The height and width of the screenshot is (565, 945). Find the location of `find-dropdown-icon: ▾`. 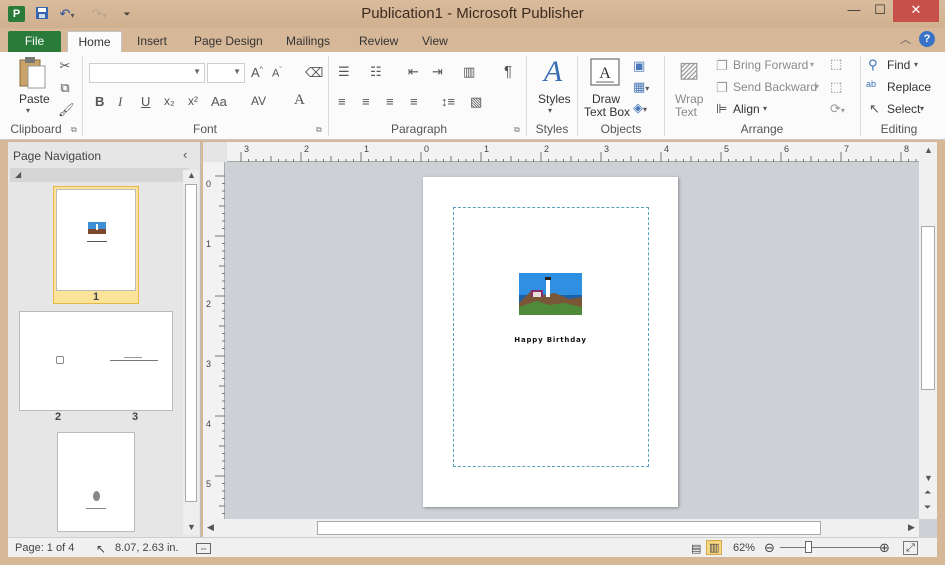

find-dropdown-icon: ▾ is located at coordinates (916, 64).